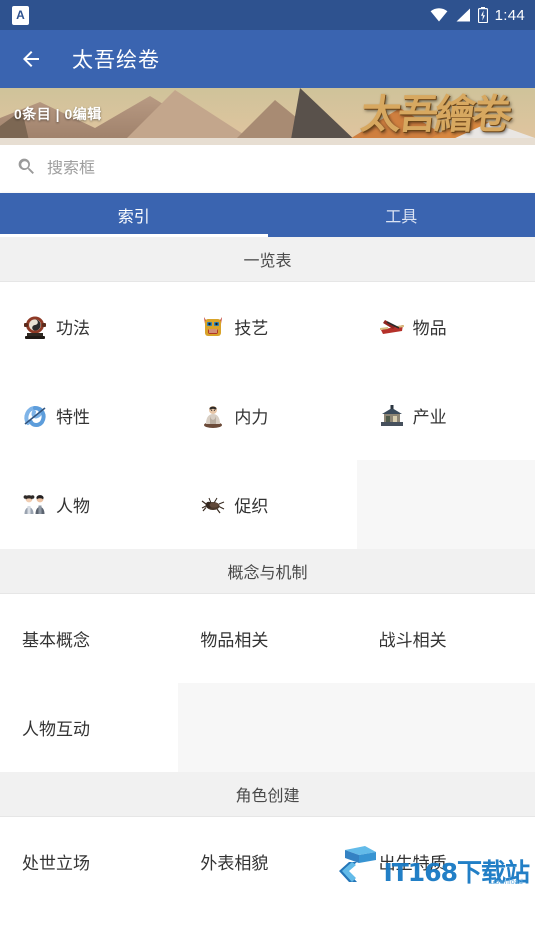  Describe the element at coordinates (73, 506) in the screenshot. I see `grid-item-label: 人物` at that location.